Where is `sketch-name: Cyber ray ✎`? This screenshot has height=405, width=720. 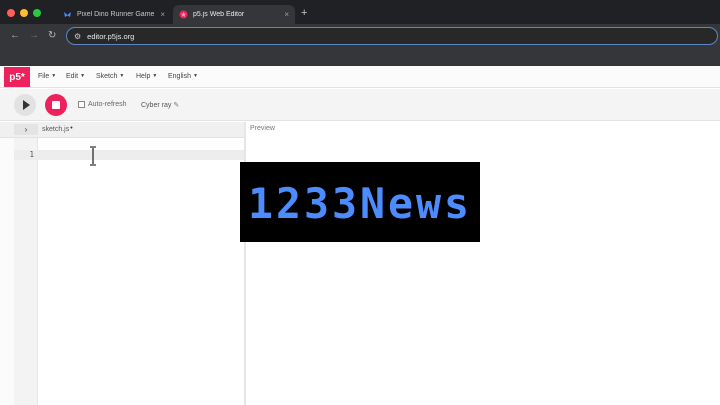
sketch-name: Cyber ray ✎ is located at coordinates (160, 105).